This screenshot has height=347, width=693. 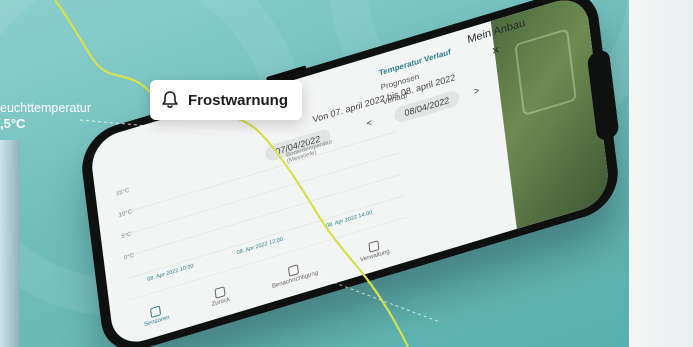 What do you see at coordinates (661, 173) in the screenshot?
I see `right-panel` at bounding box center [661, 173].